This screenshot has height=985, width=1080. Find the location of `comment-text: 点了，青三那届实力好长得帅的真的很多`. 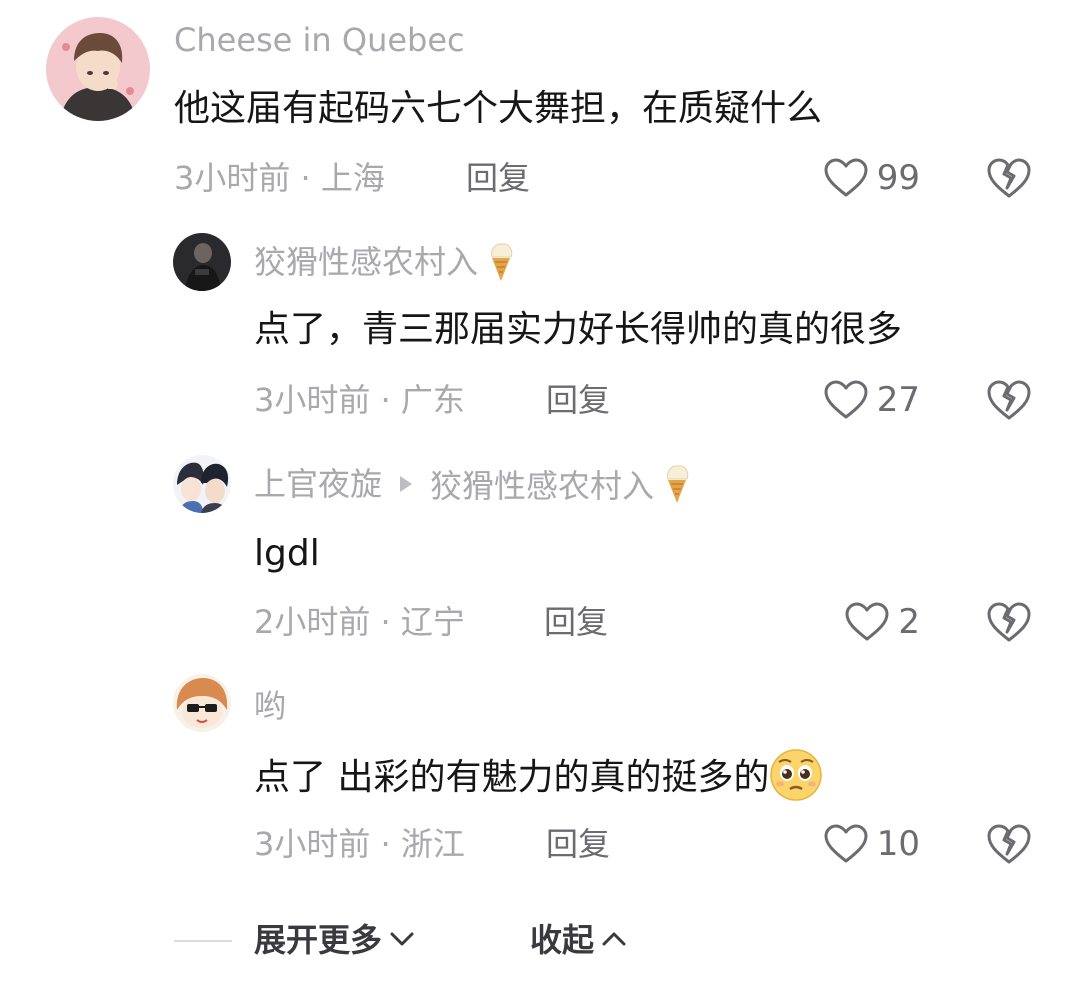

comment-text: 点了，青三那届实力好长得帅的真的很多 is located at coordinates (578, 329).